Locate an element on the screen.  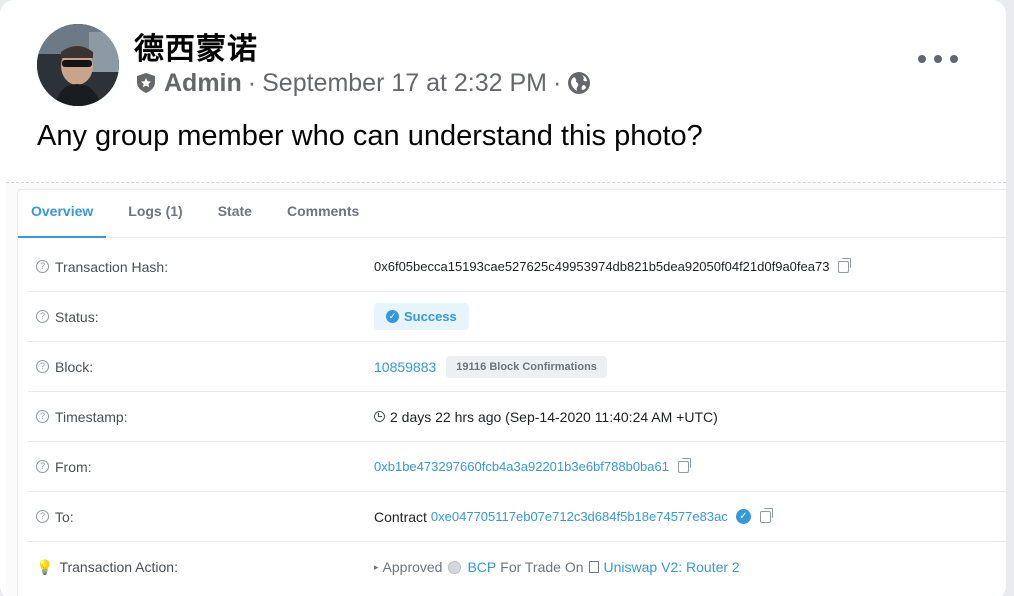
field-label: From: is located at coordinates (73, 466).